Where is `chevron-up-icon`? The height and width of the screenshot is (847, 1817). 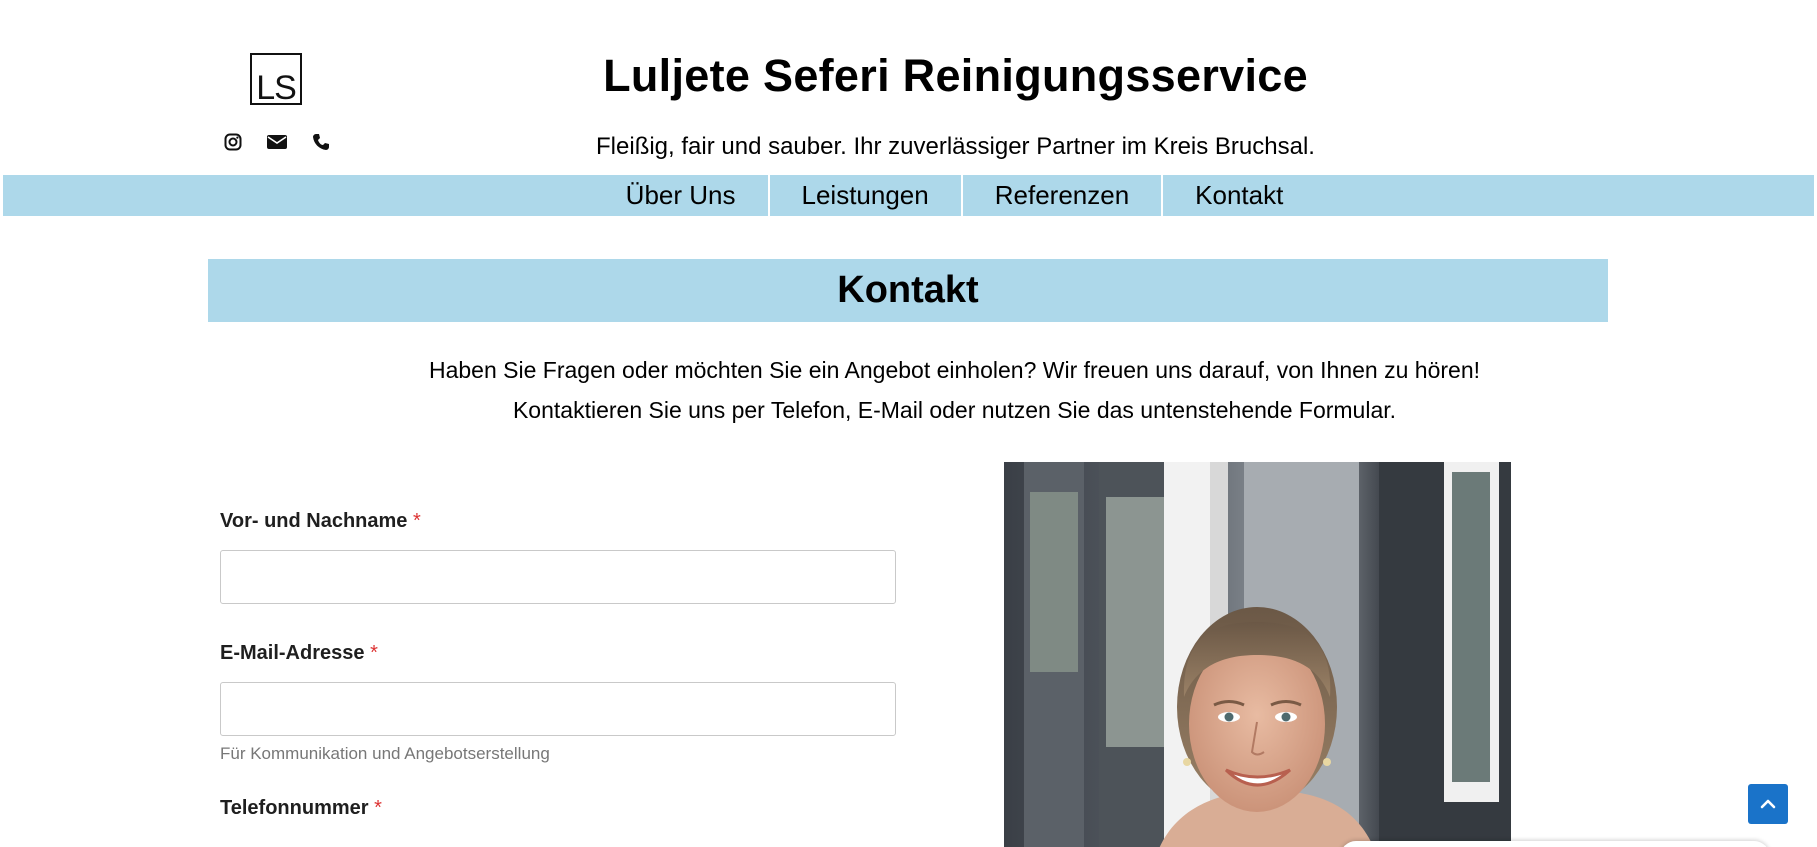
chevron-up-icon is located at coordinates (1768, 804).